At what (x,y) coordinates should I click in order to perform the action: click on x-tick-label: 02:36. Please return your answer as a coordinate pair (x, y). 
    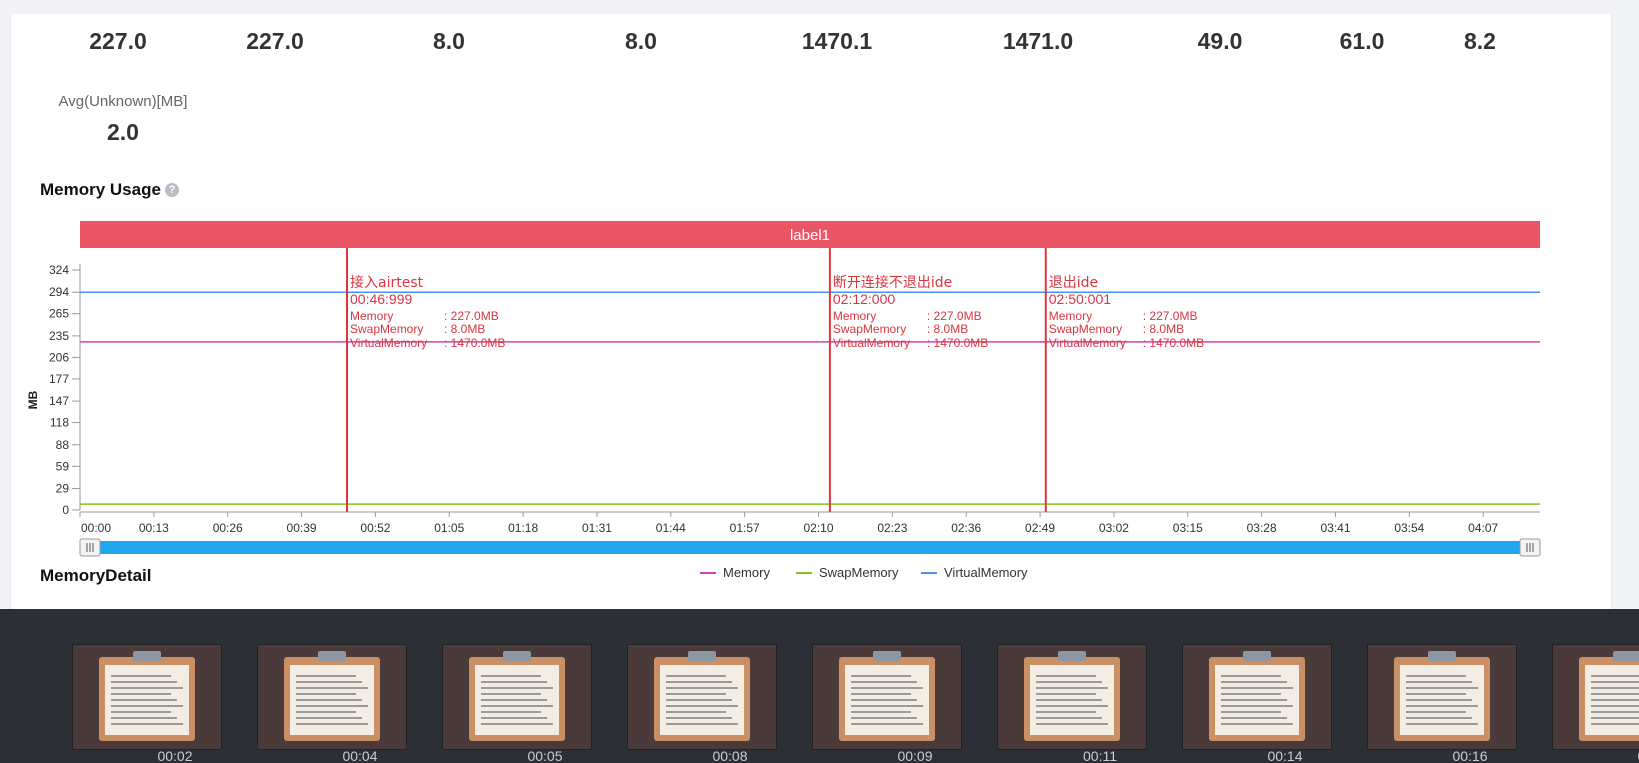
    Looking at the image, I should click on (966, 528).